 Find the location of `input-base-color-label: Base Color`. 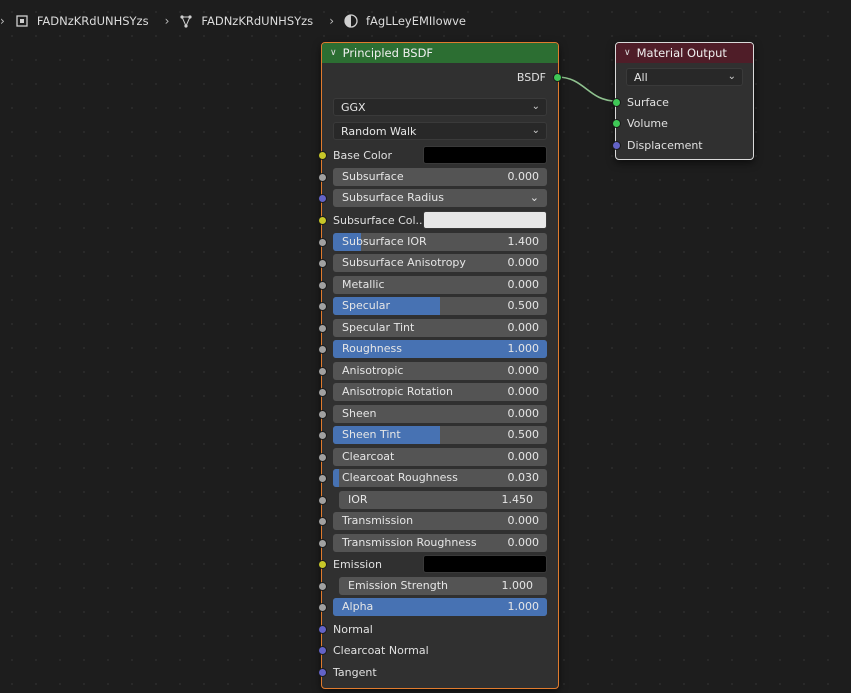

input-base-color-label: Base Color is located at coordinates (362, 155).